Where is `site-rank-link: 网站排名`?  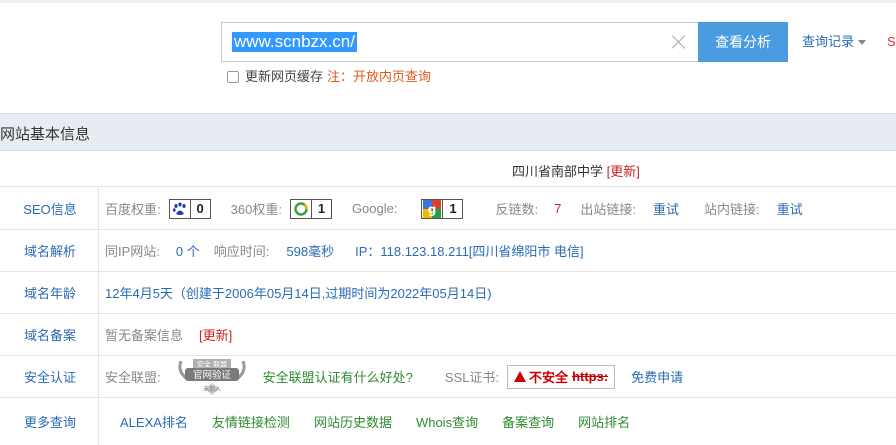
site-rank-link: 网站排名 is located at coordinates (604, 421).